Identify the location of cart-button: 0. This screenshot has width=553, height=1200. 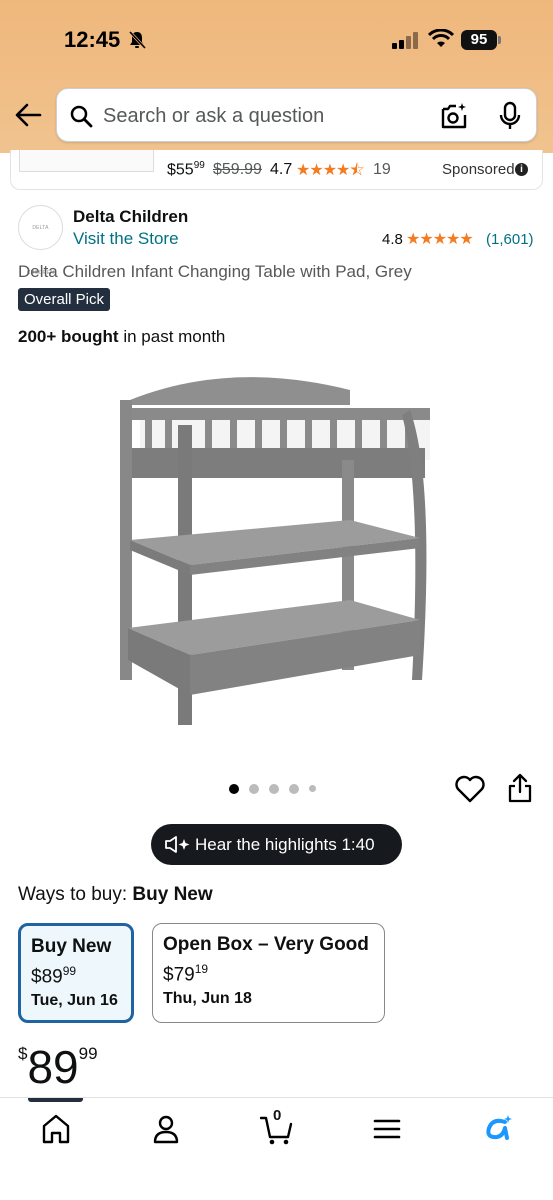
(276, 1126).